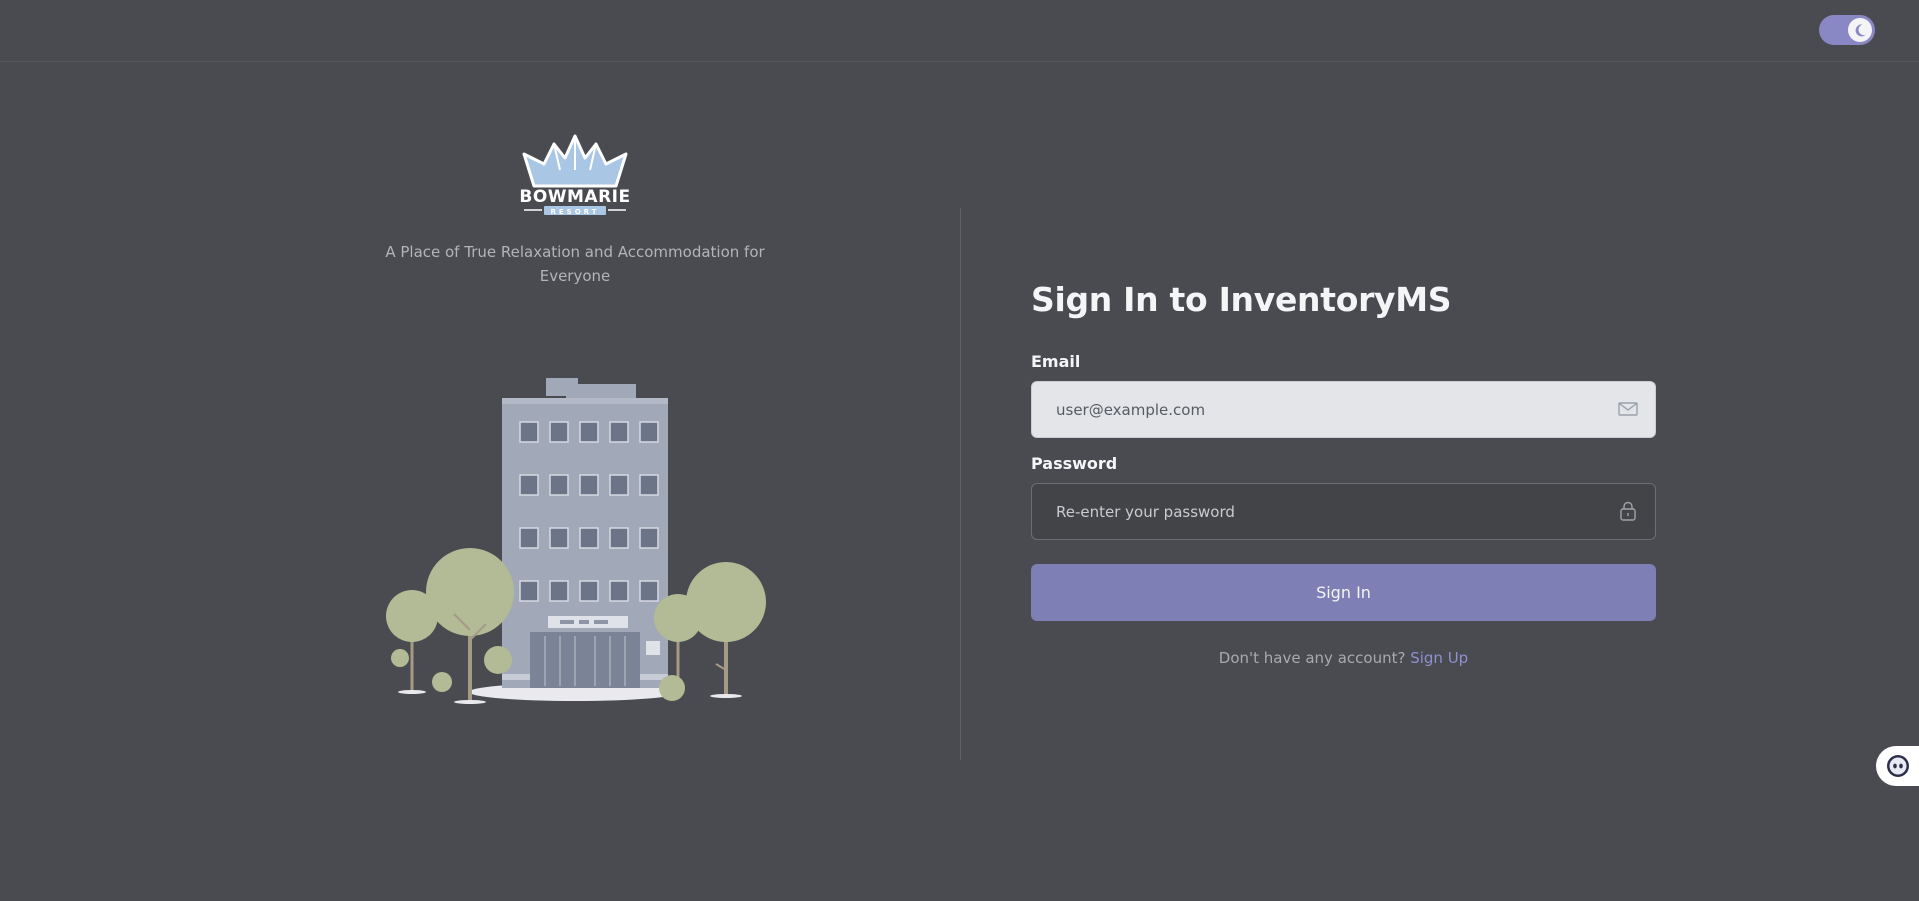  What do you see at coordinates (960, 484) in the screenshot?
I see `panel-divider` at bounding box center [960, 484].